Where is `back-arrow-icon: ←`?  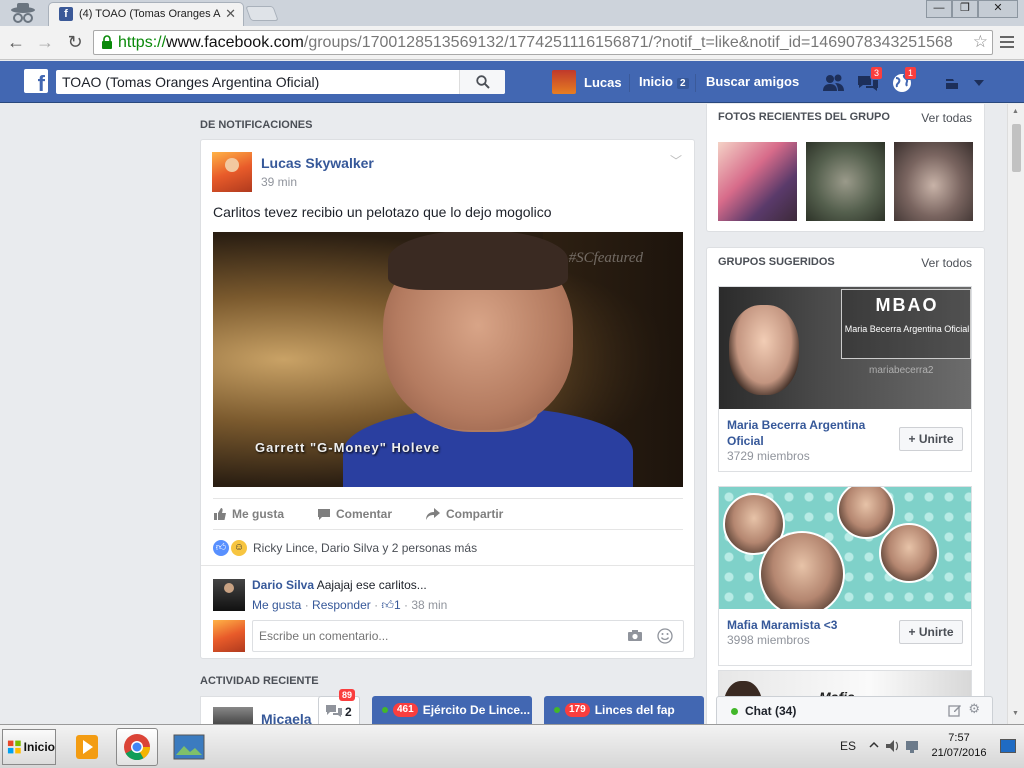 back-arrow-icon: ← is located at coordinates (16, 43).